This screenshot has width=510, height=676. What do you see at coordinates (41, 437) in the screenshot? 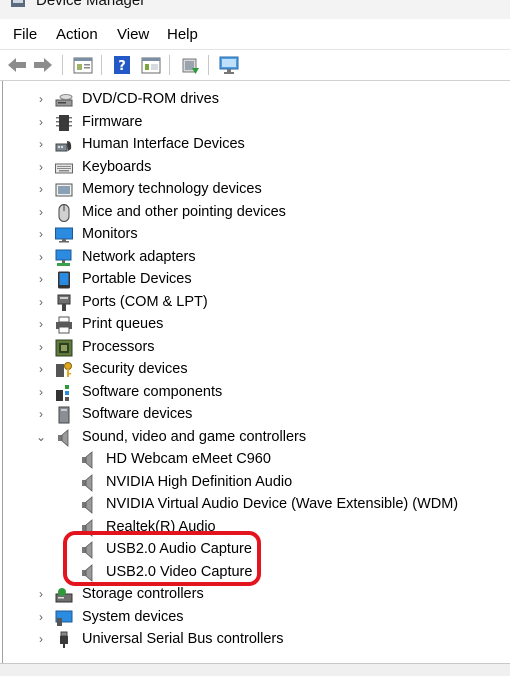
I see `collapse-chevron-icon: ⌄` at bounding box center [41, 437].